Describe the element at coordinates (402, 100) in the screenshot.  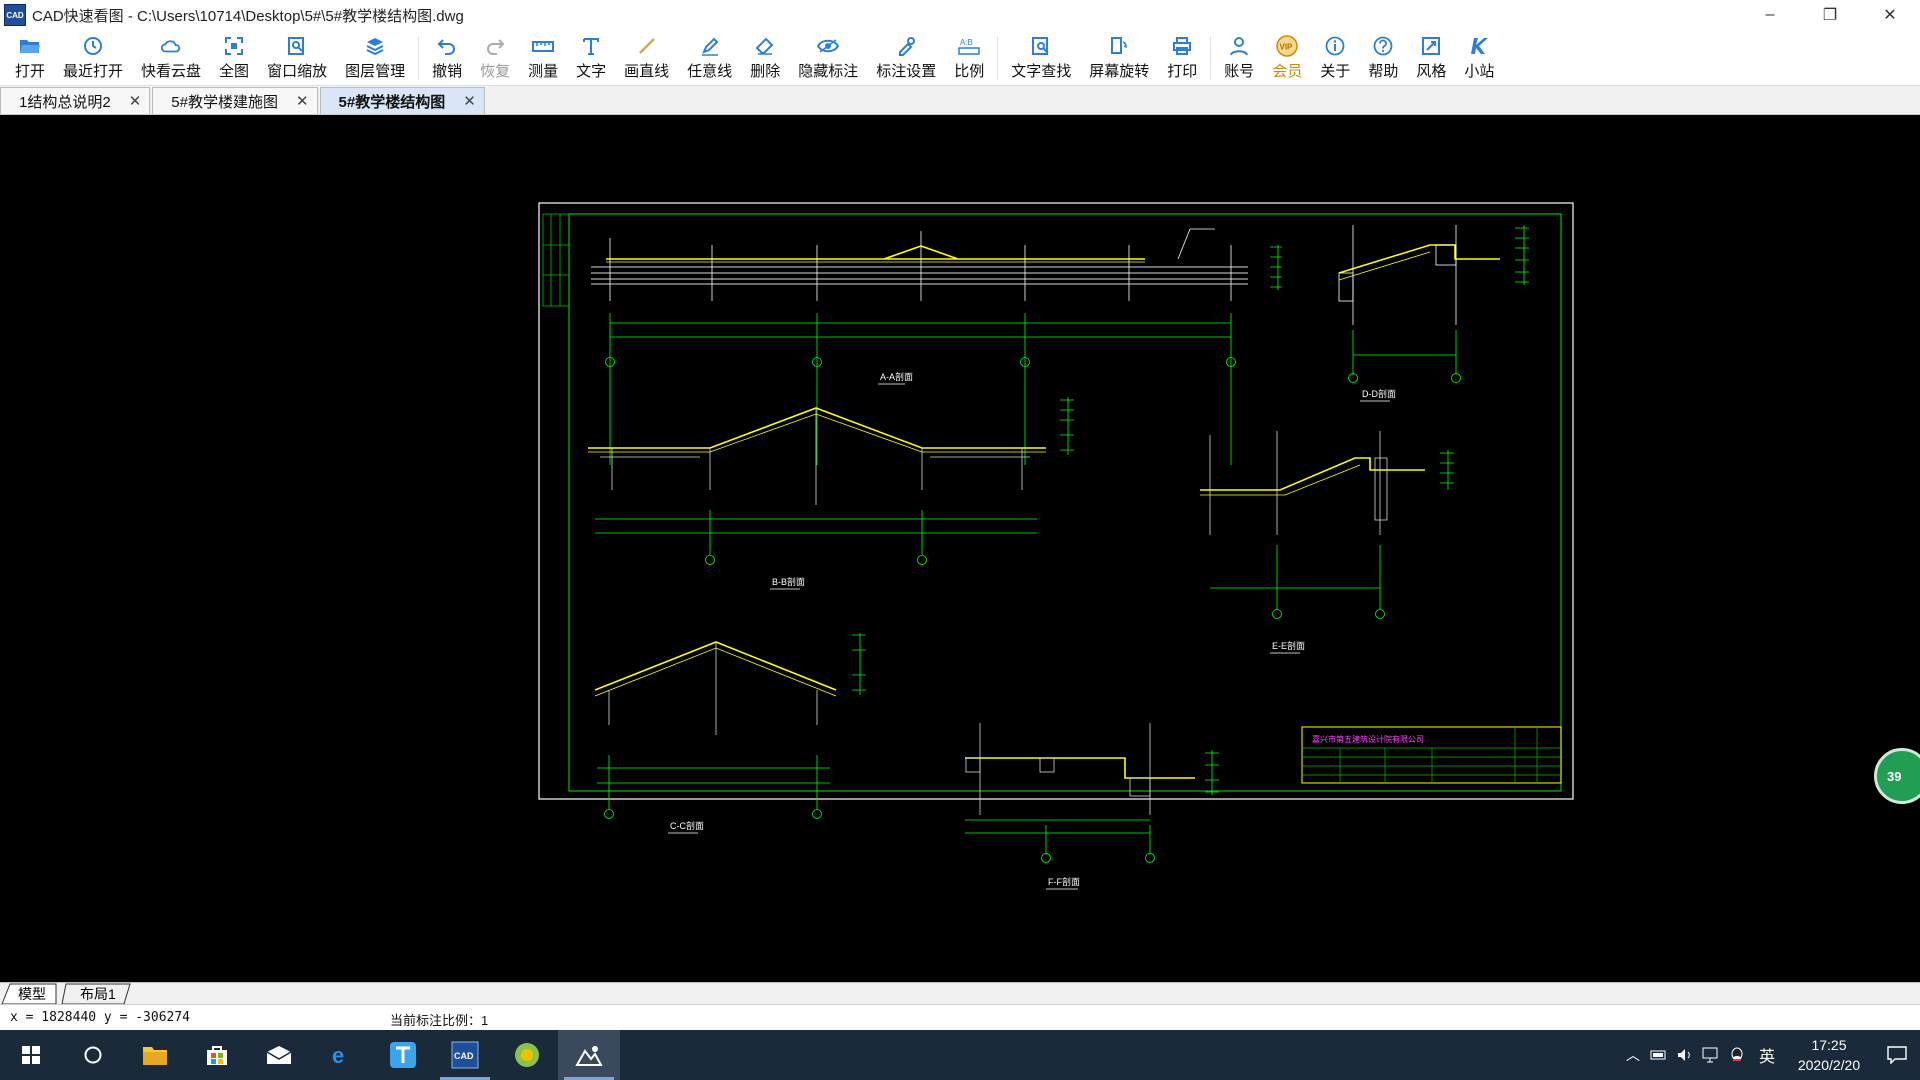
I see `tab-structure-drawing: 5#教学楼结构图 ✕` at that location.